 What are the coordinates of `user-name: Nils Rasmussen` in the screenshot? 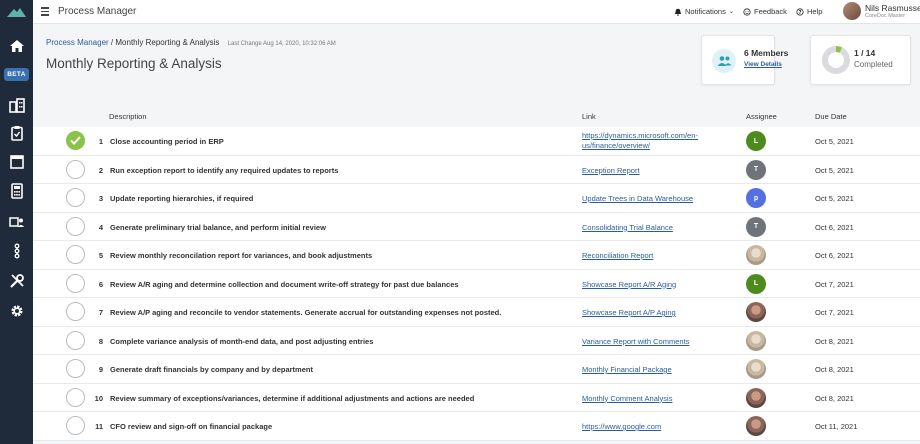 It's located at (892, 8).